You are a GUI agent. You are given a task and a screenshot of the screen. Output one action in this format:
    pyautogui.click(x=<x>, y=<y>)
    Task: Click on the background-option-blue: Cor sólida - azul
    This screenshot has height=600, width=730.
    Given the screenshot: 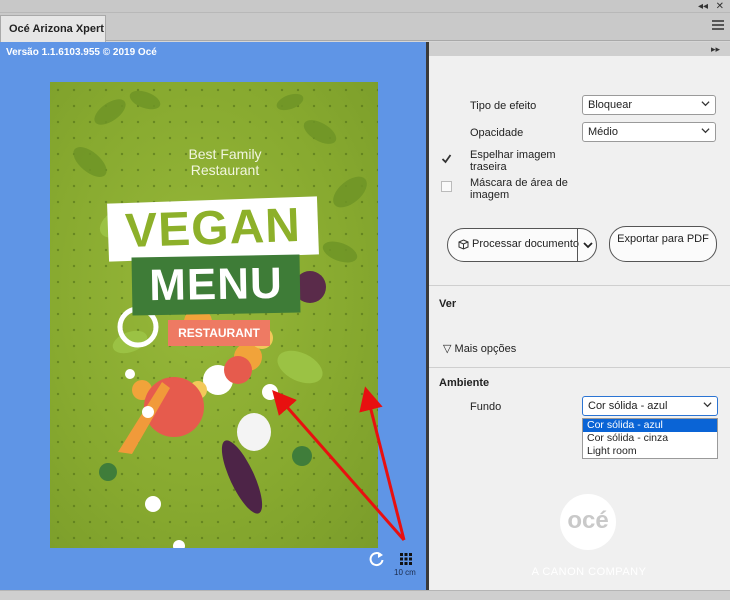 What is the action you would take?
    pyautogui.click(x=650, y=425)
    